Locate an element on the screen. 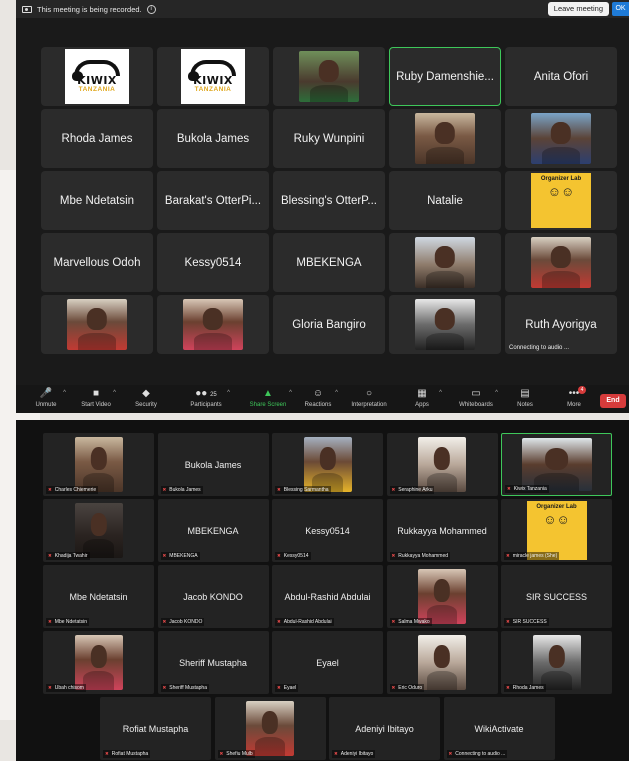  end-button: End is located at coordinates (613, 401).